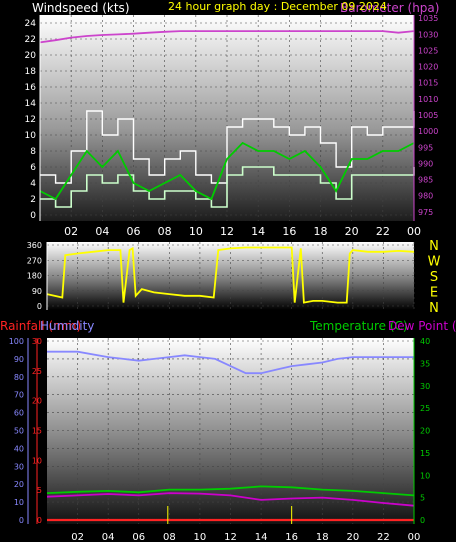  I want to click on graph-title: 24 hour graph day : December 09 2024, so click(277, 6).